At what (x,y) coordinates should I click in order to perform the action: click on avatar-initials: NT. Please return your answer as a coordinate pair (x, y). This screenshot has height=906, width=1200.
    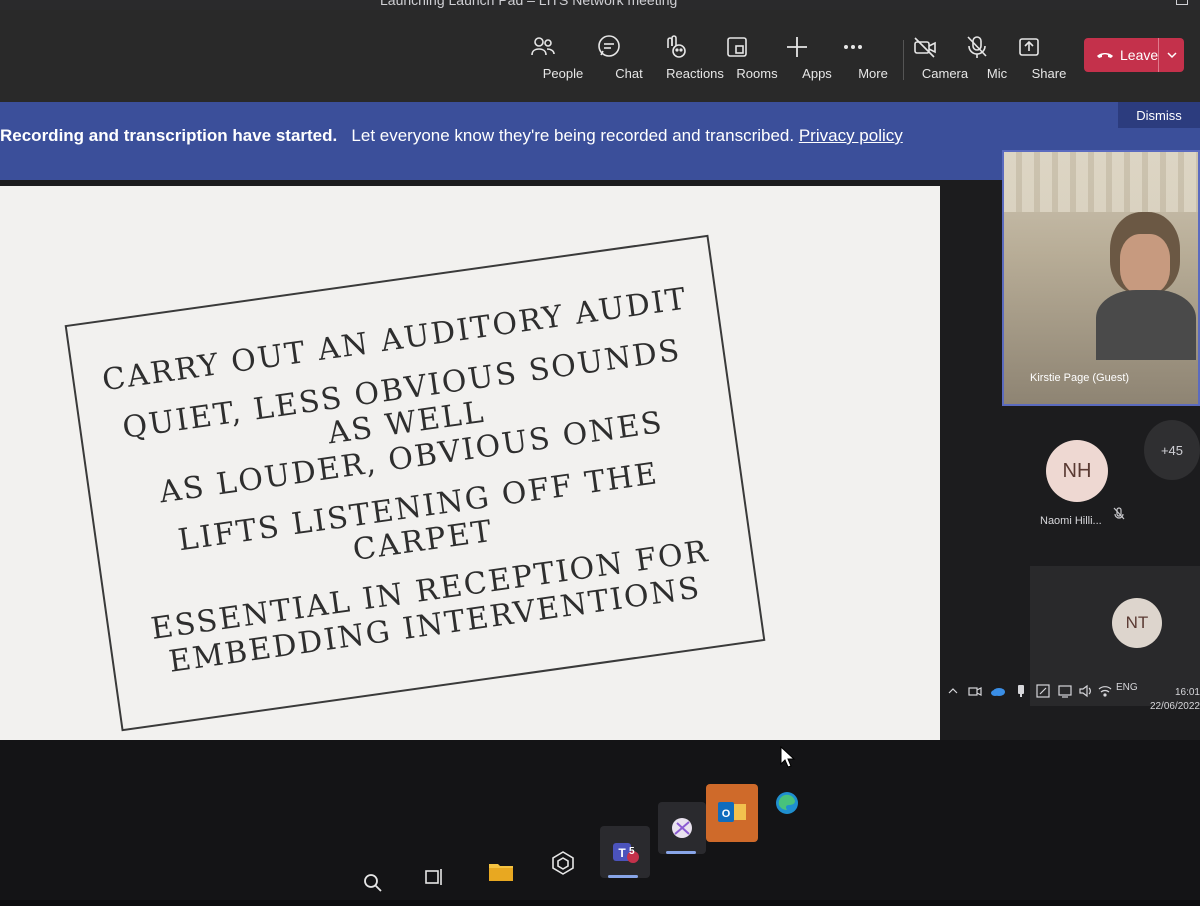
    Looking at the image, I should click on (1137, 622).